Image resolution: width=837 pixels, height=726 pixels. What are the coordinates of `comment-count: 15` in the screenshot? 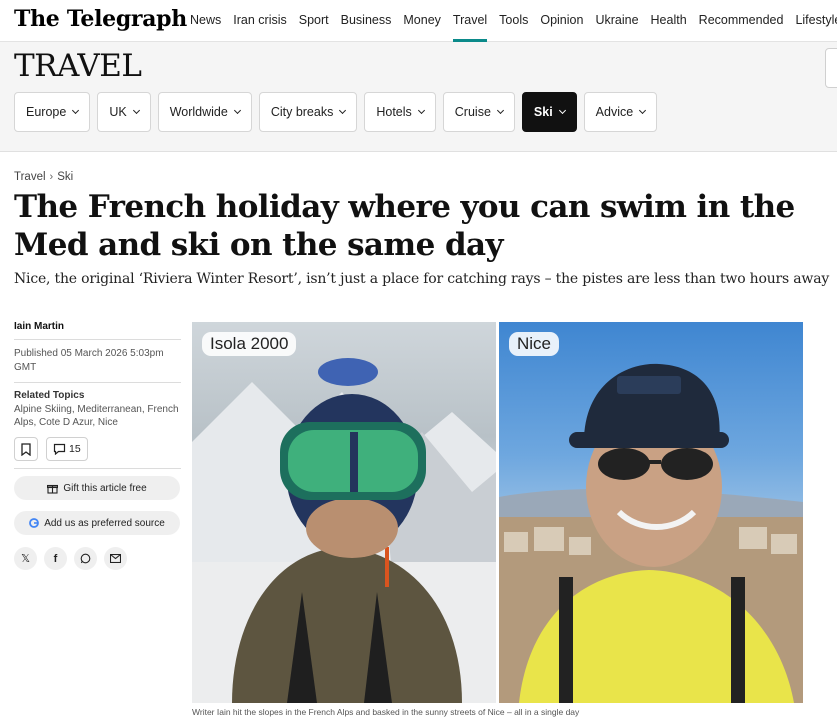 It's located at (75, 449).